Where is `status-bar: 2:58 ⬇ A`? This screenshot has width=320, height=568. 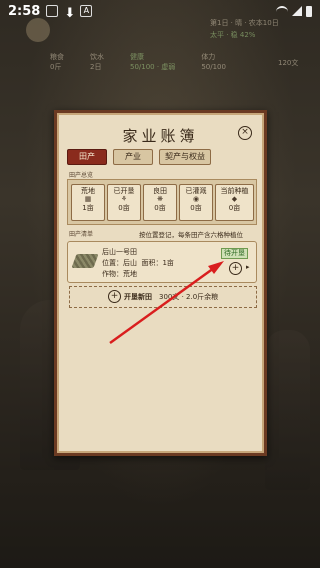 status-bar: 2:58 ⬇ A is located at coordinates (160, 11).